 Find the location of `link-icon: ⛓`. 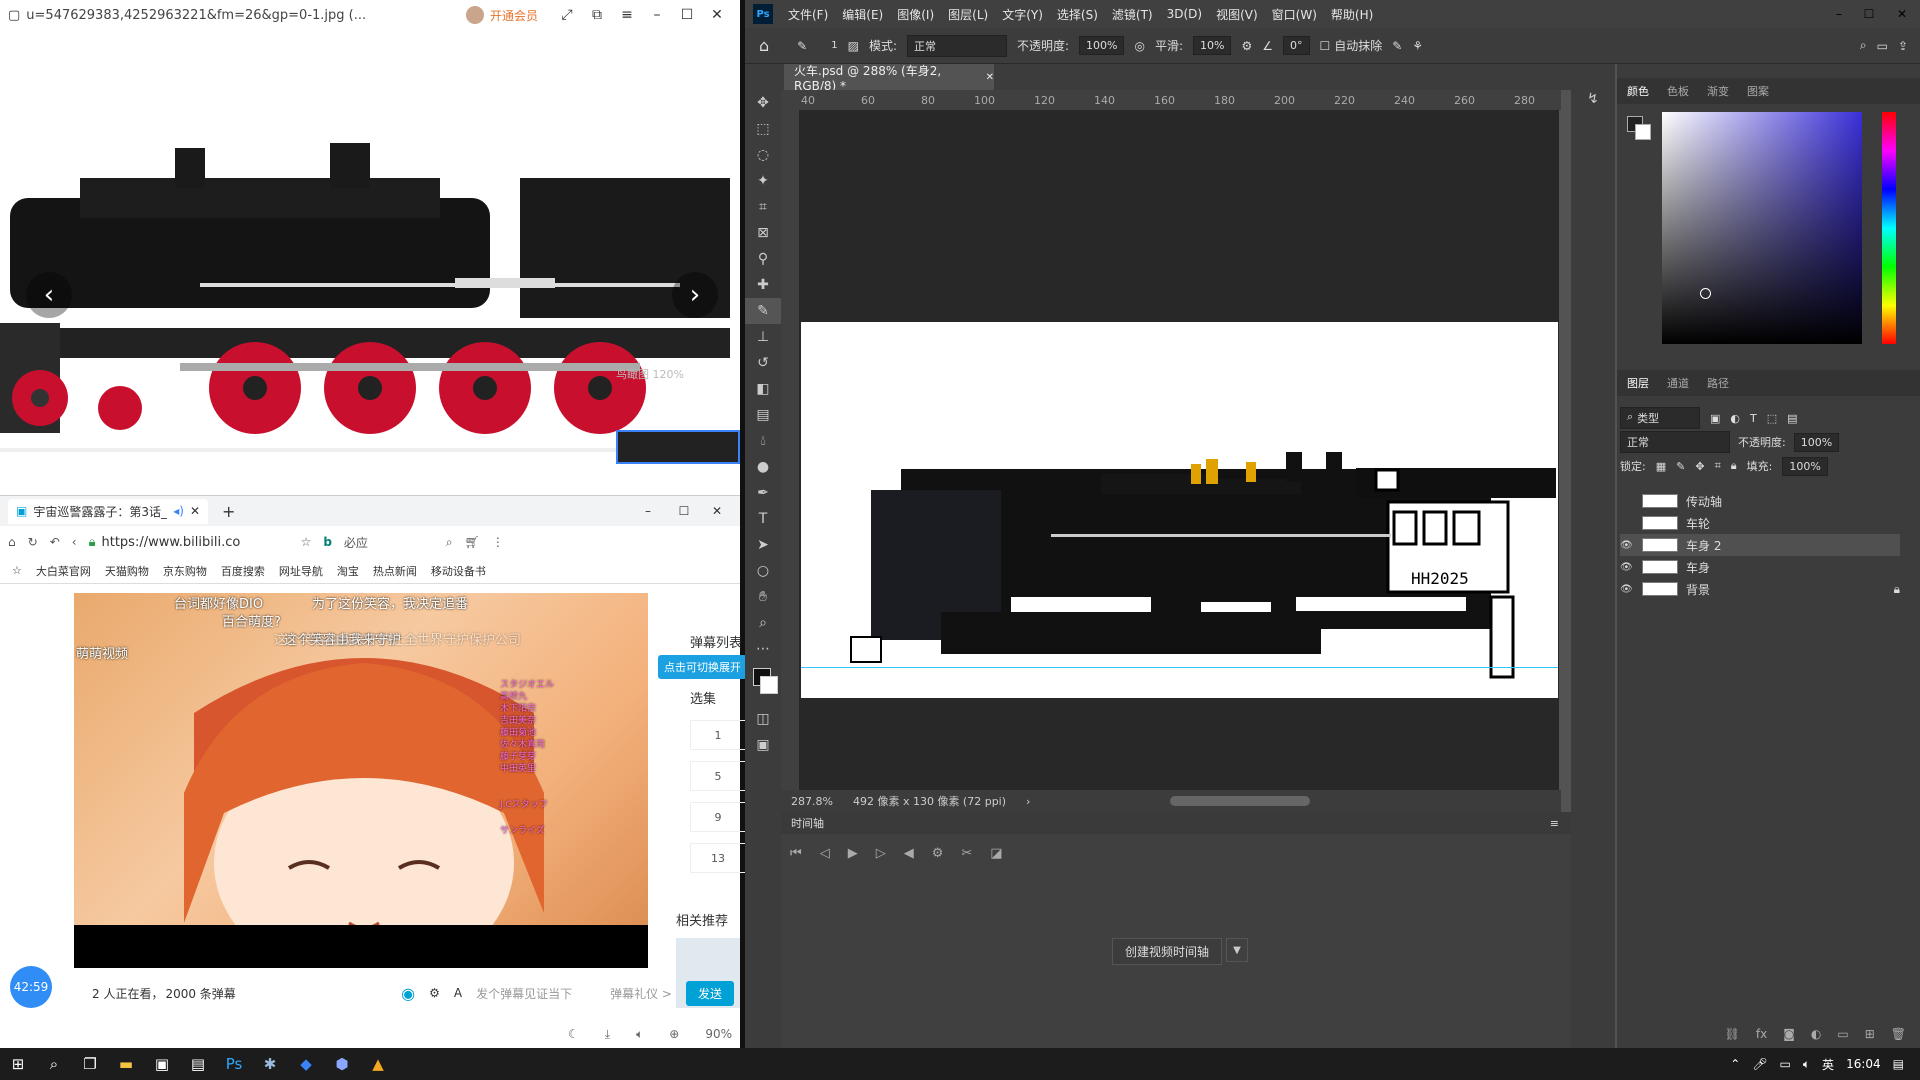

link-icon: ⛓ is located at coordinates (1732, 1034).